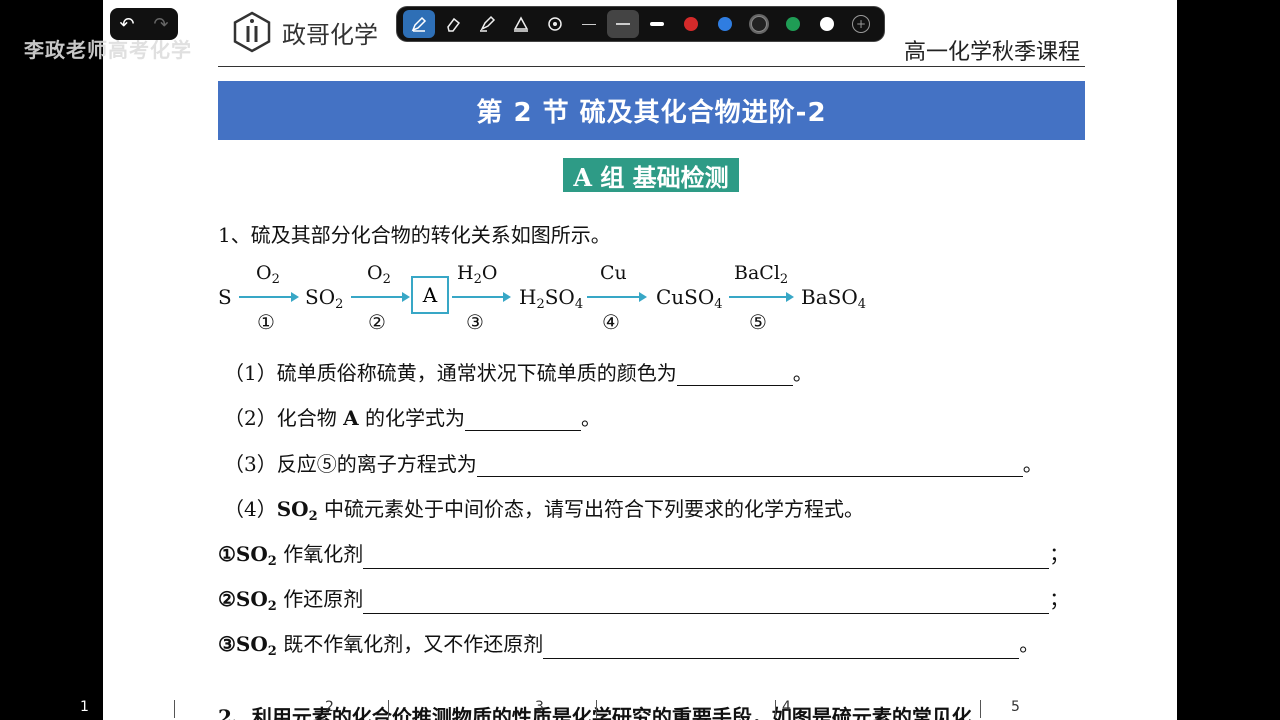  I want to click on page-number-4: 4, so click(786, 707).